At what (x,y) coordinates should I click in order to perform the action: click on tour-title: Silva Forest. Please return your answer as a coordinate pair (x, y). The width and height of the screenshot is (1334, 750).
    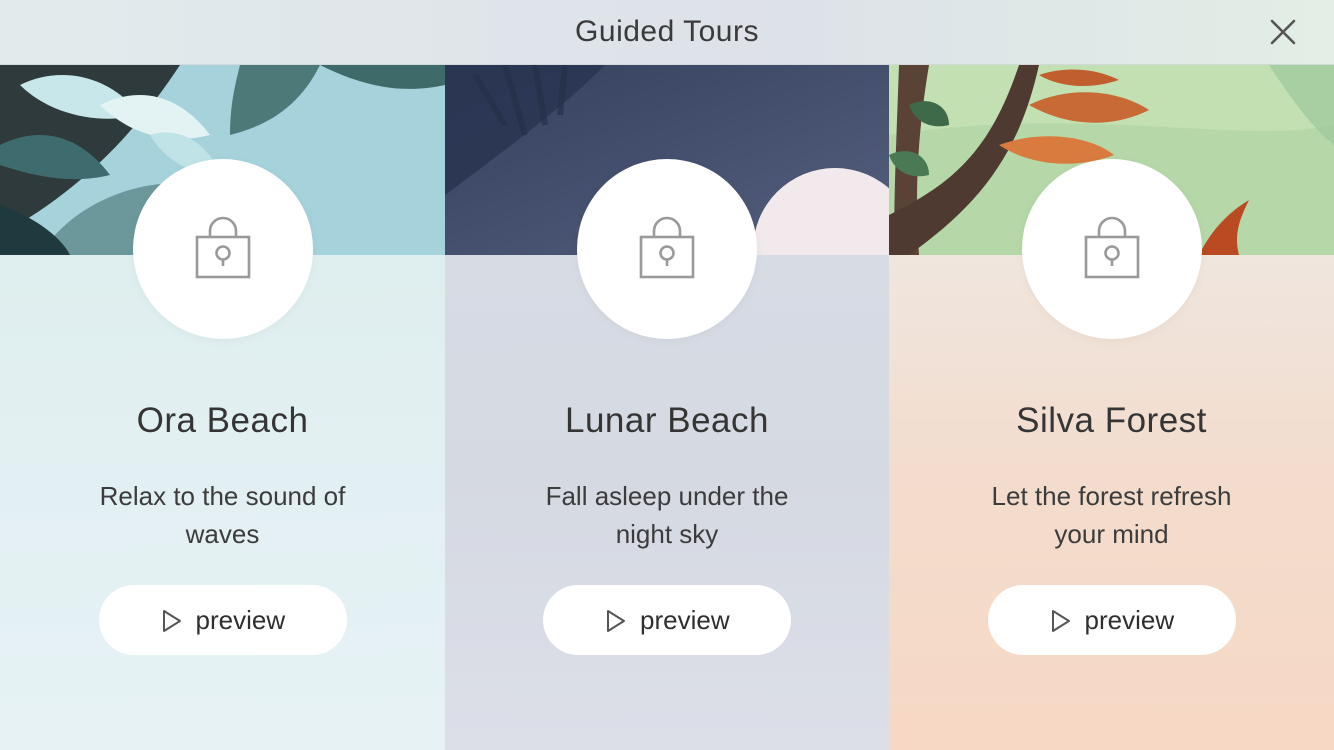
    Looking at the image, I should click on (1111, 420).